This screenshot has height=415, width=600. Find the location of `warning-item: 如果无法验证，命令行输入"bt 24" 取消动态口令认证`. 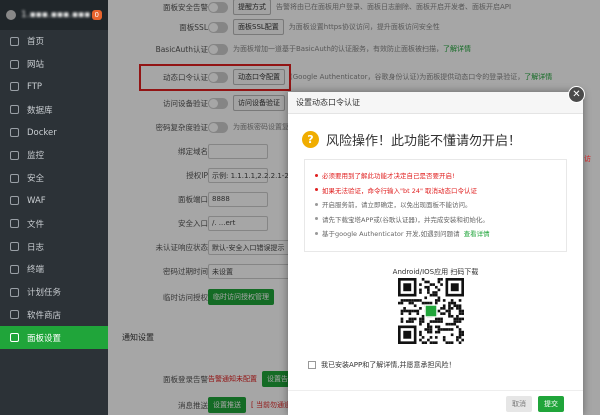

warning-item: 如果无法验证，命令行输入"bt 24" 取消动态口令认证 is located at coordinates (435, 190).